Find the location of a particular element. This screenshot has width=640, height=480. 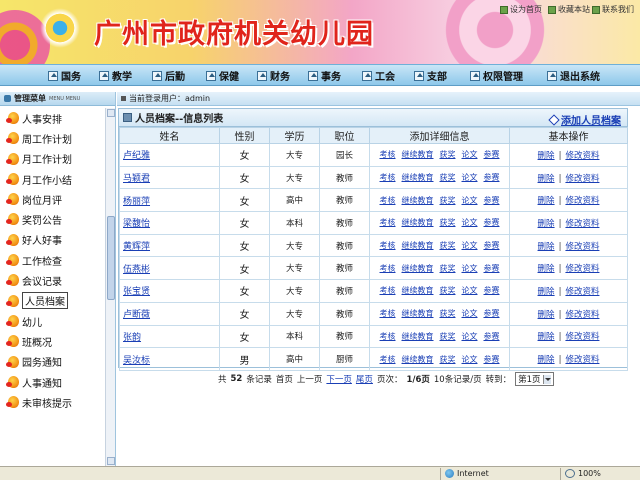

sidebar-item-monthly-summary: 月工作小结 is located at coordinates (52, 179).